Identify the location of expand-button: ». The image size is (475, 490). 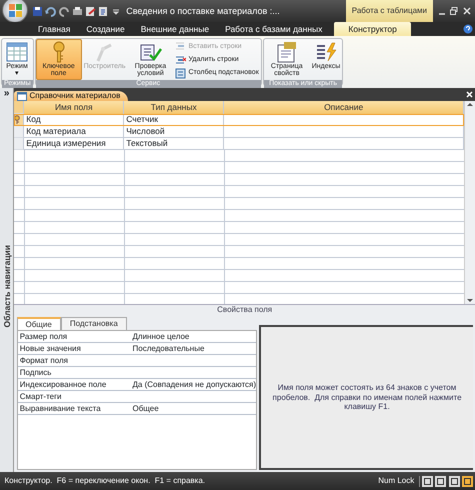
(7, 94).